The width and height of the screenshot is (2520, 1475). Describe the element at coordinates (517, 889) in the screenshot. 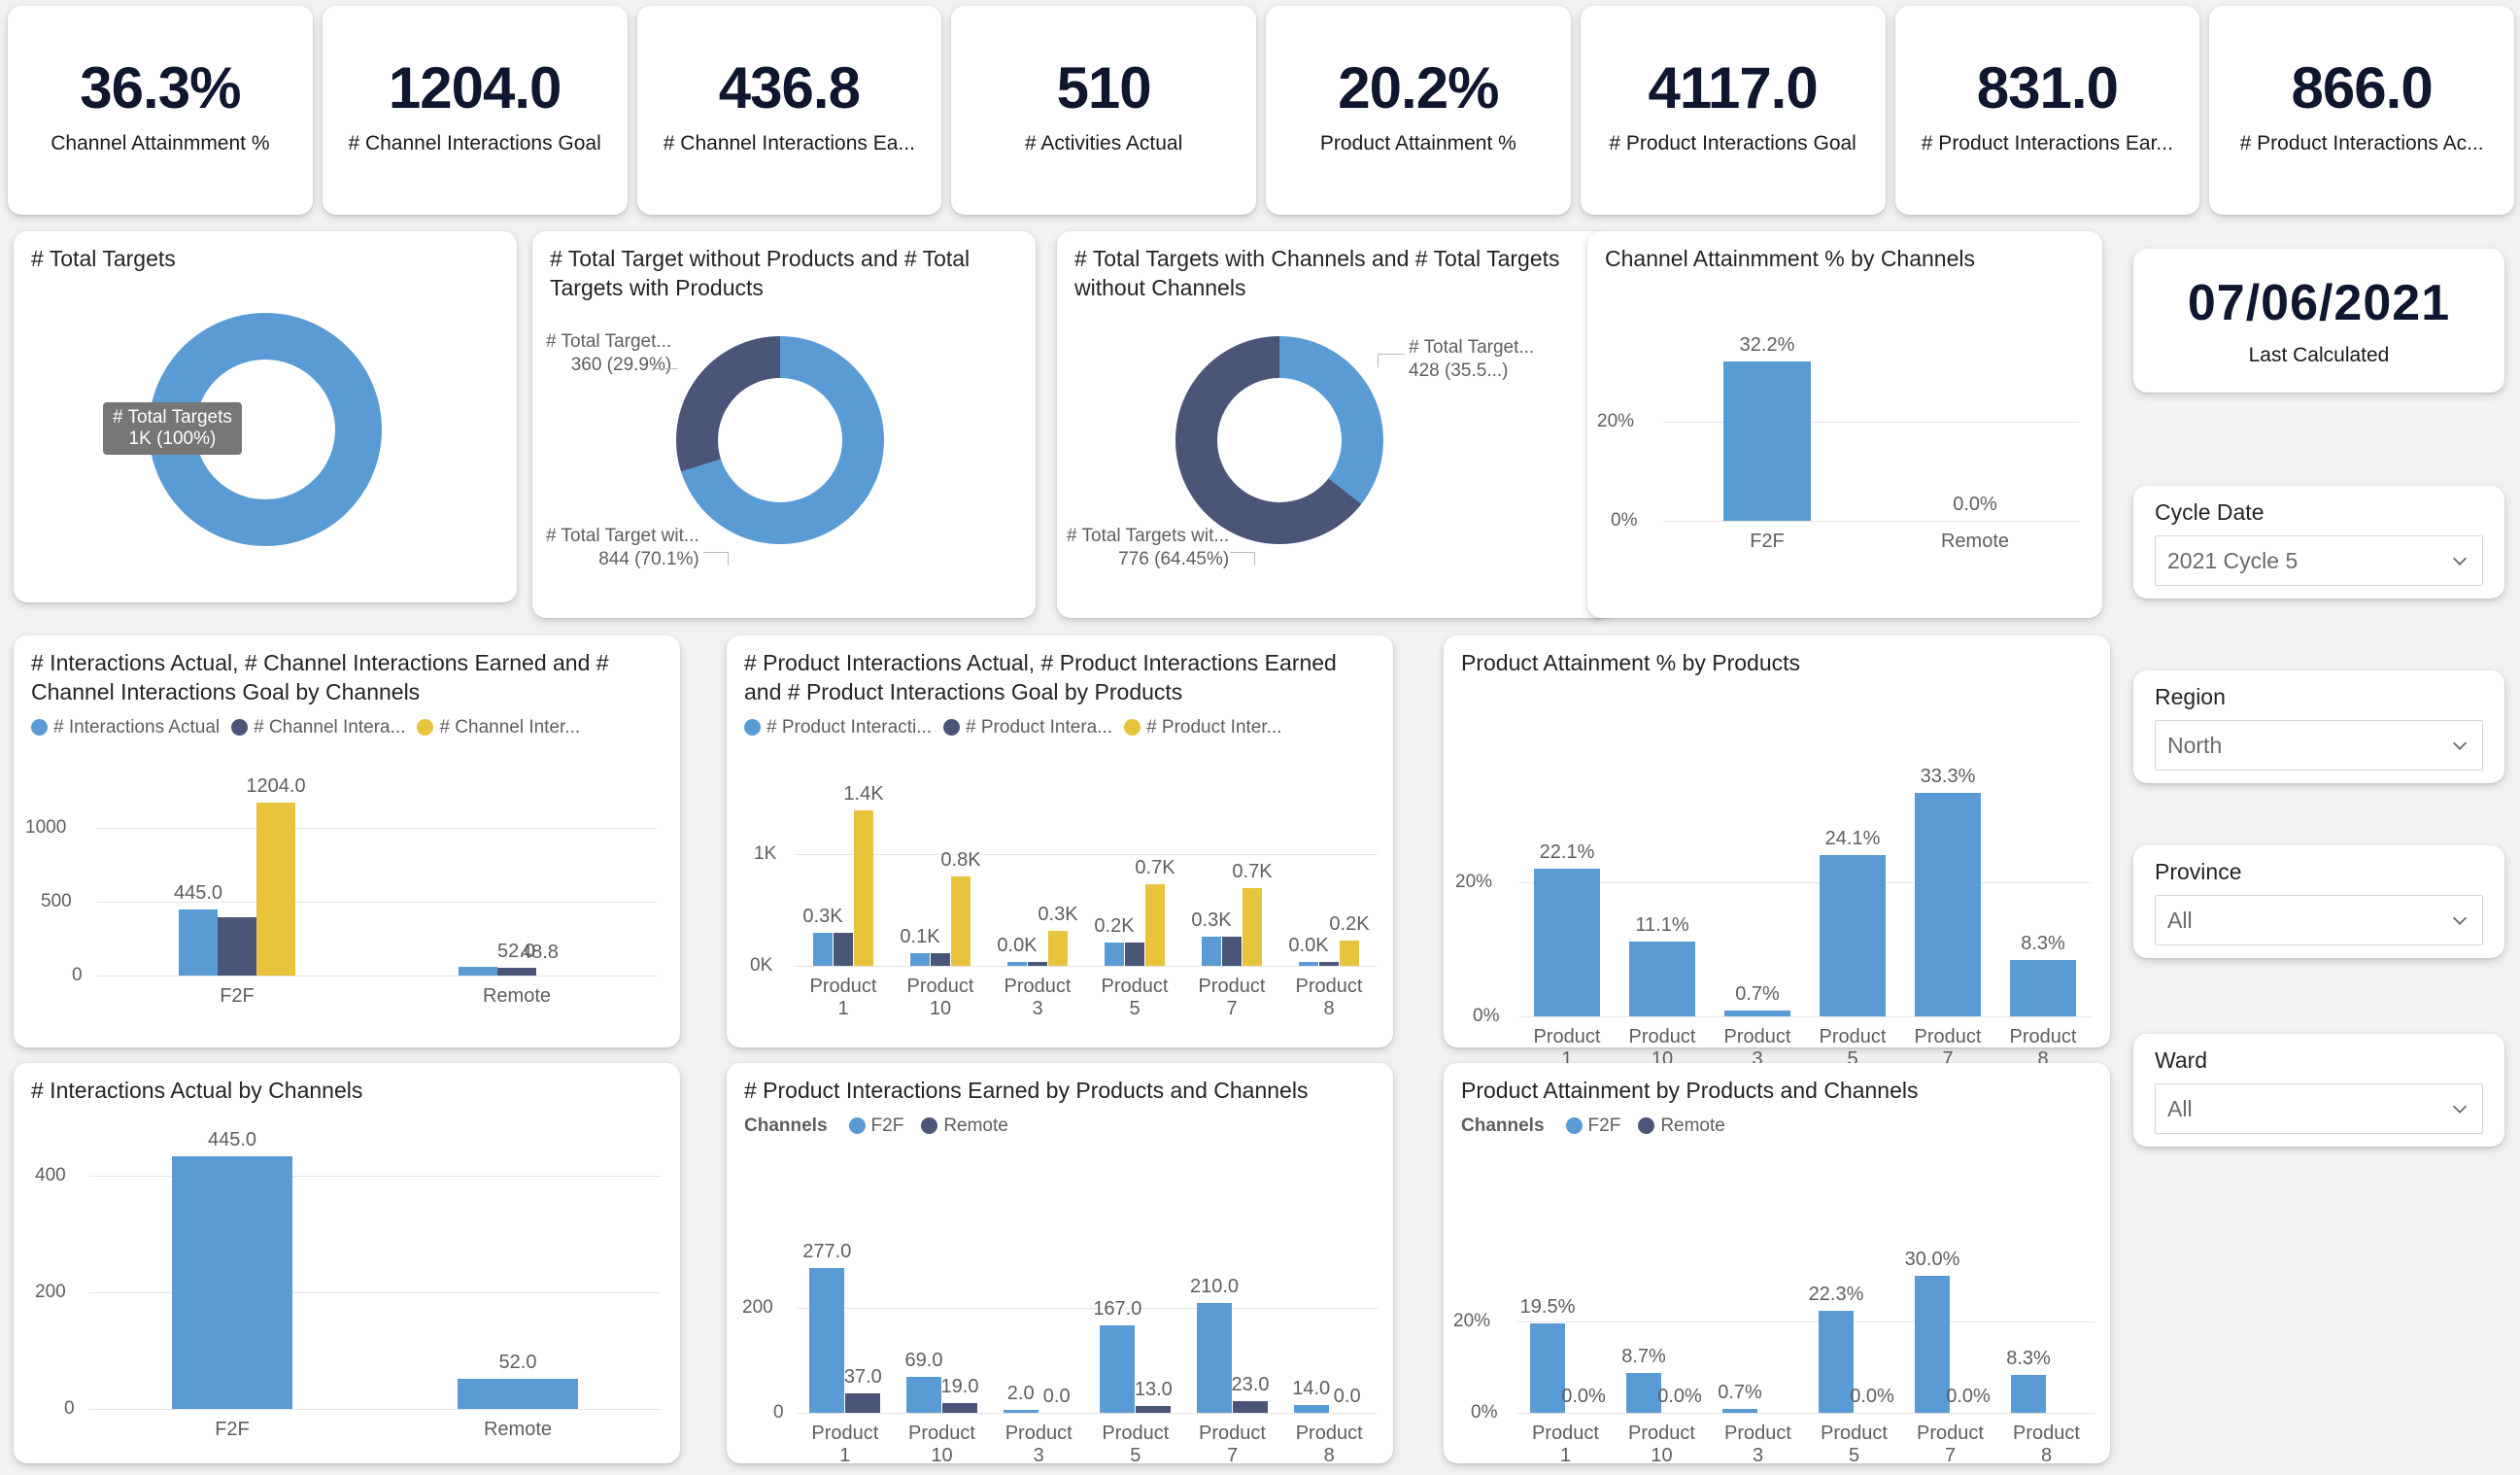

I see `bar-group-remote: 52.0 48.8` at that location.